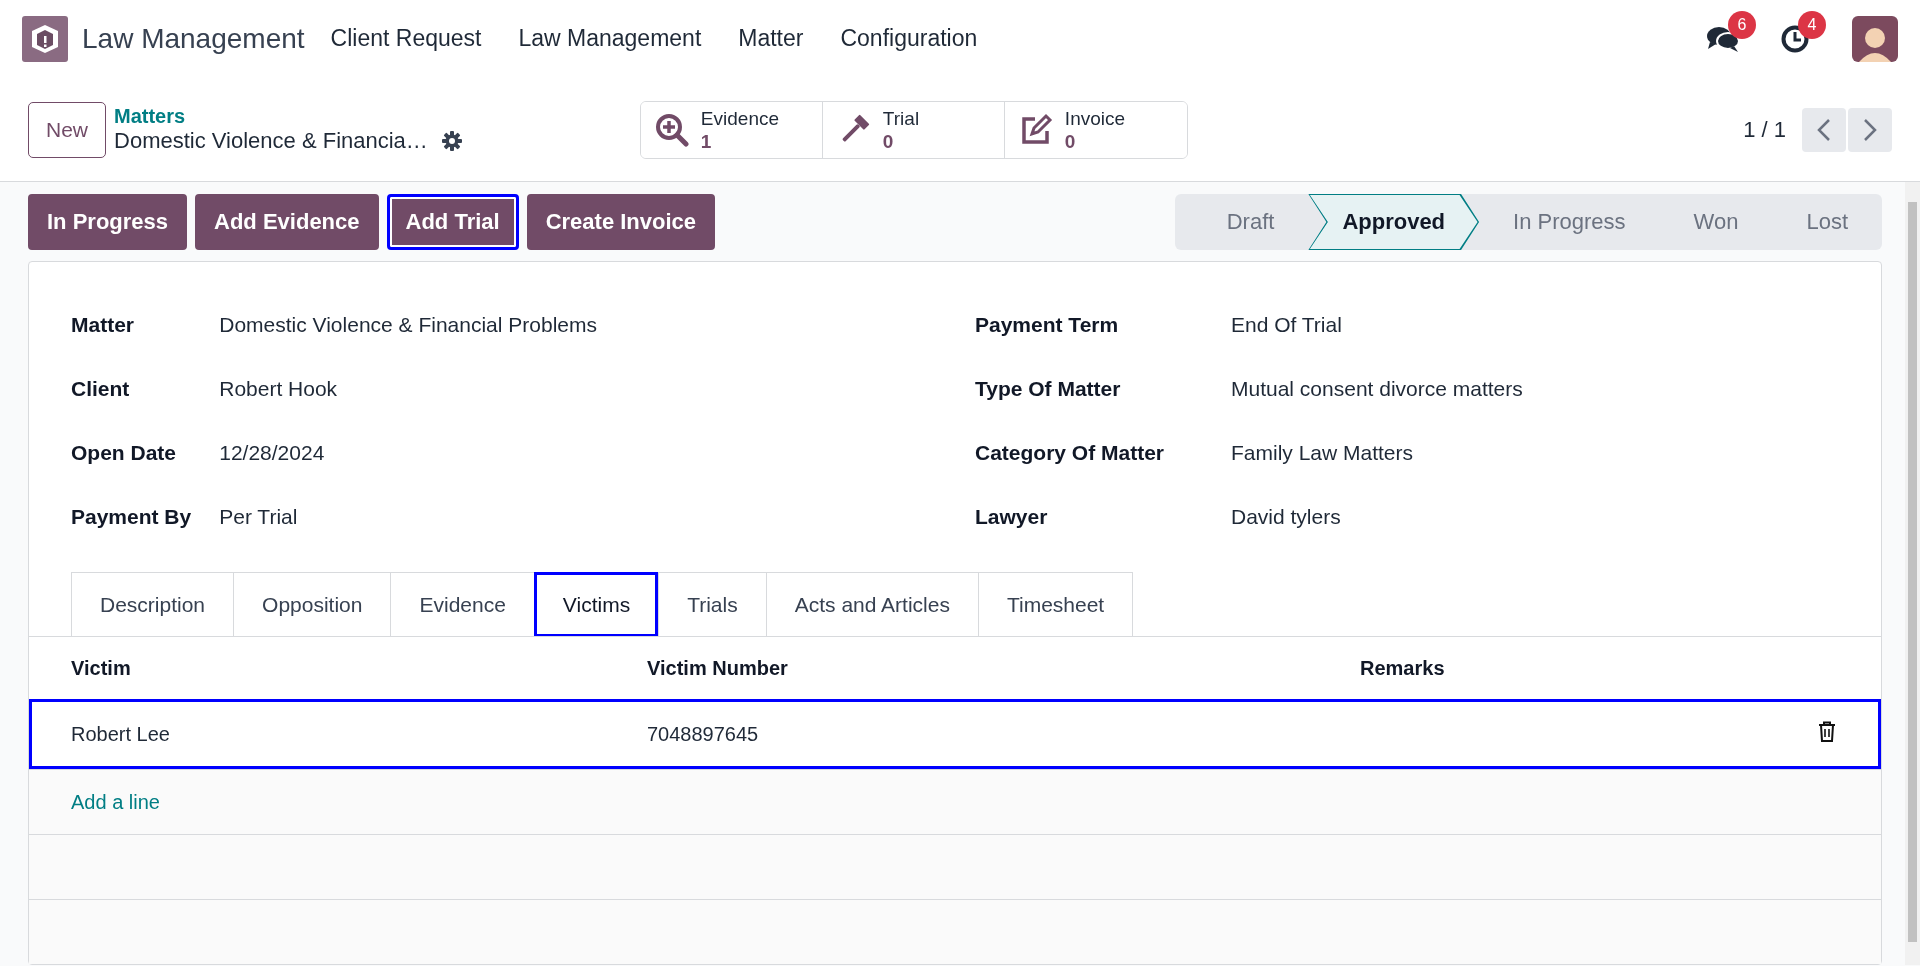  What do you see at coordinates (610, 38) in the screenshot?
I see `menu-item: Law Management` at bounding box center [610, 38].